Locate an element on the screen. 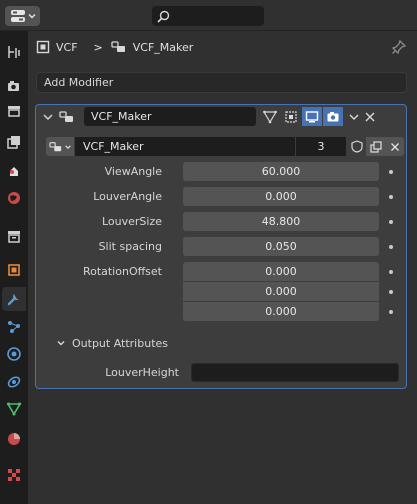 The height and width of the screenshot is (504, 417). tab-world is located at coordinates (14, 198).